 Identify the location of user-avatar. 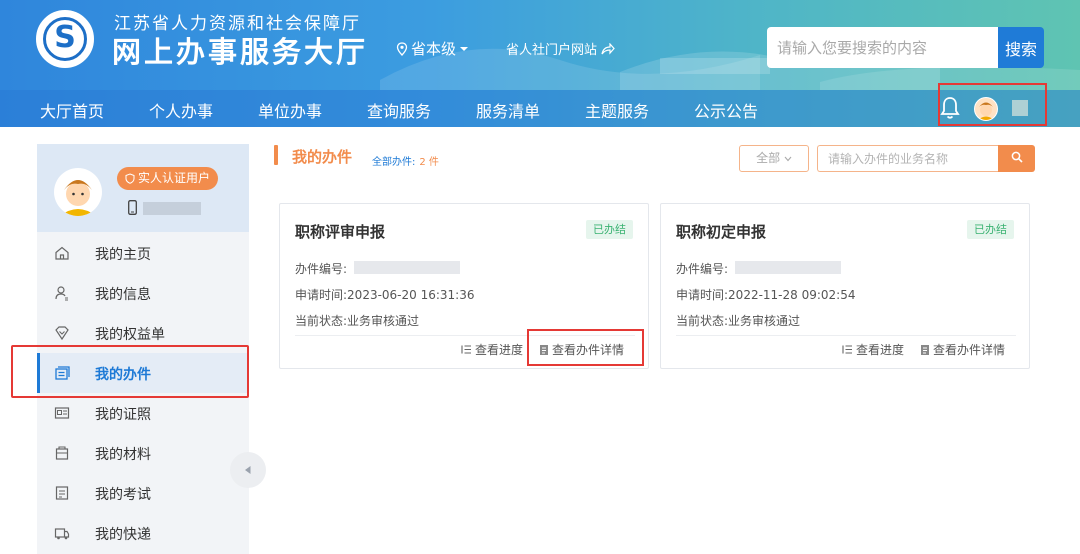
(986, 109).